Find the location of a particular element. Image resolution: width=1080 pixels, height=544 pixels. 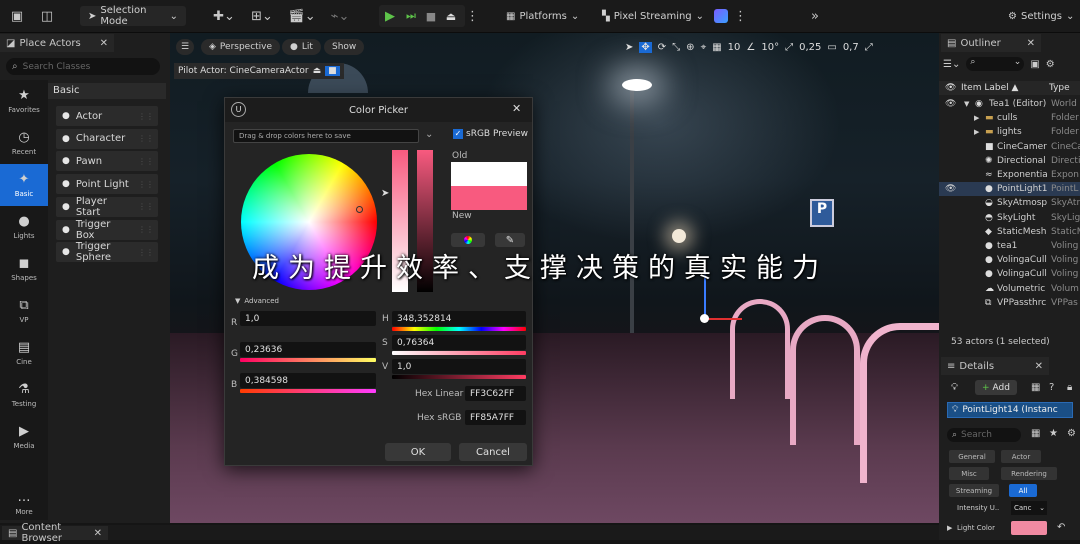

eject-icon: ⏏ is located at coordinates (451, 16).